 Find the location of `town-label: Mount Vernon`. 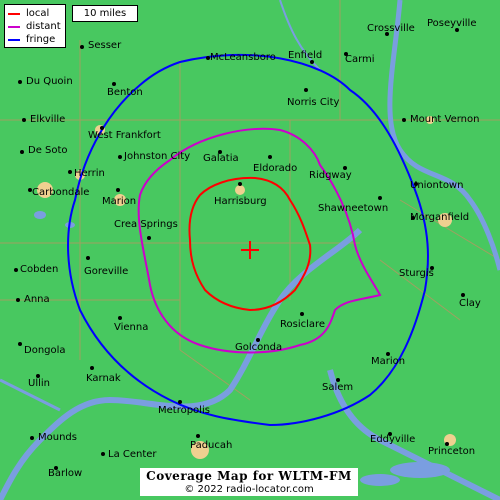

town-label: Mount Vernon is located at coordinates (444, 119).